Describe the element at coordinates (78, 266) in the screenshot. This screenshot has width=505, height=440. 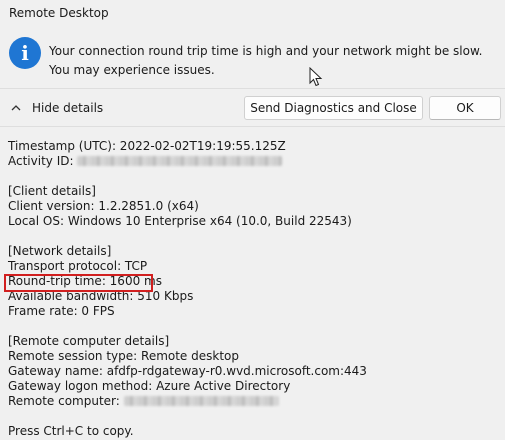
I see `transport-protocol-line: Transport protocol: TCP` at that location.